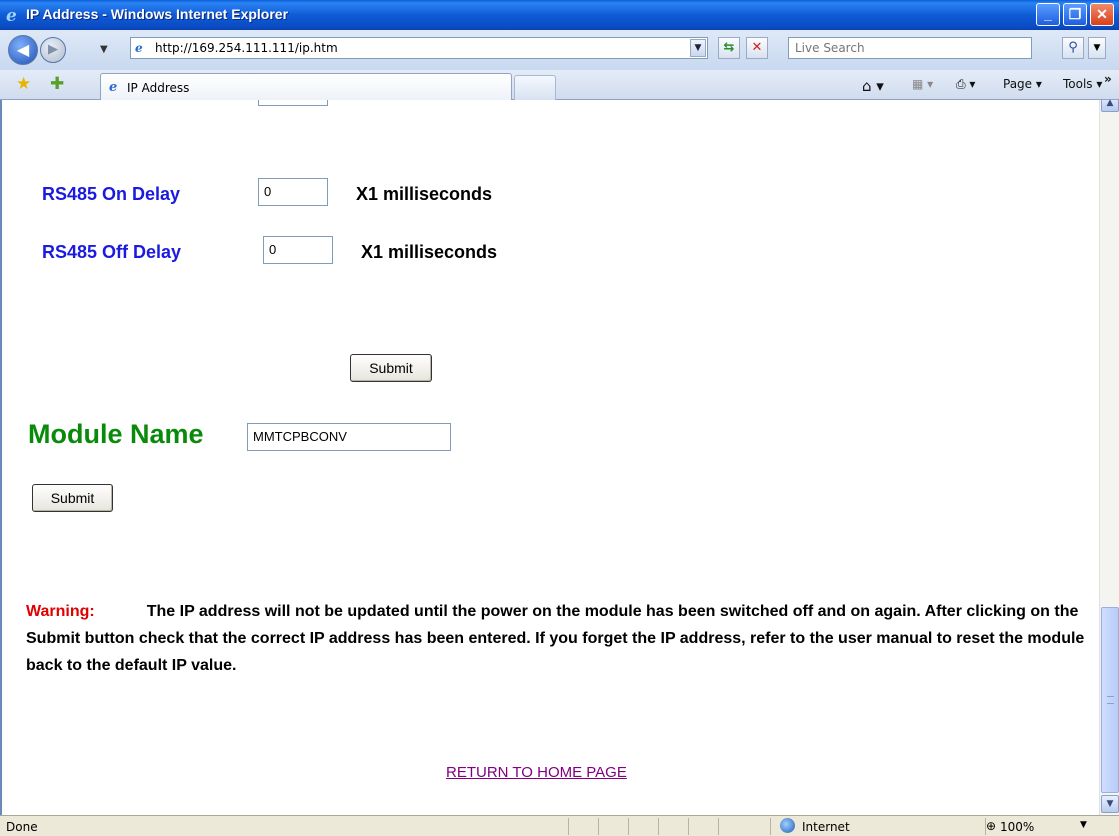  Describe the element at coordinates (298, 250) in the screenshot. I see `rs485-off-delay-input: 0` at that location.